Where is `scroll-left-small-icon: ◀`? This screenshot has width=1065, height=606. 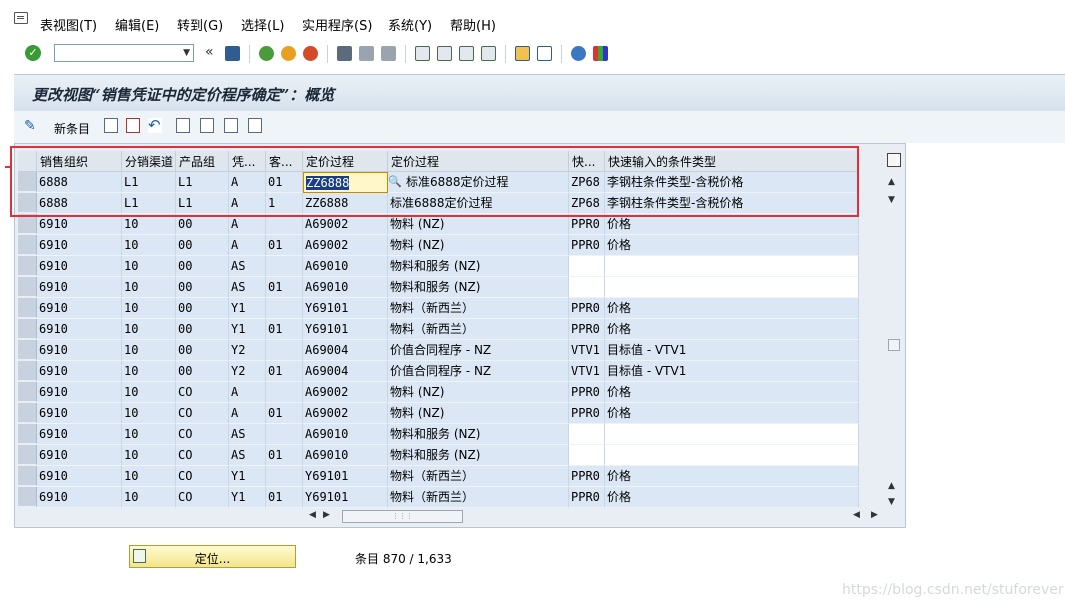
scroll-left-small-icon: ◀ is located at coordinates (856, 515).